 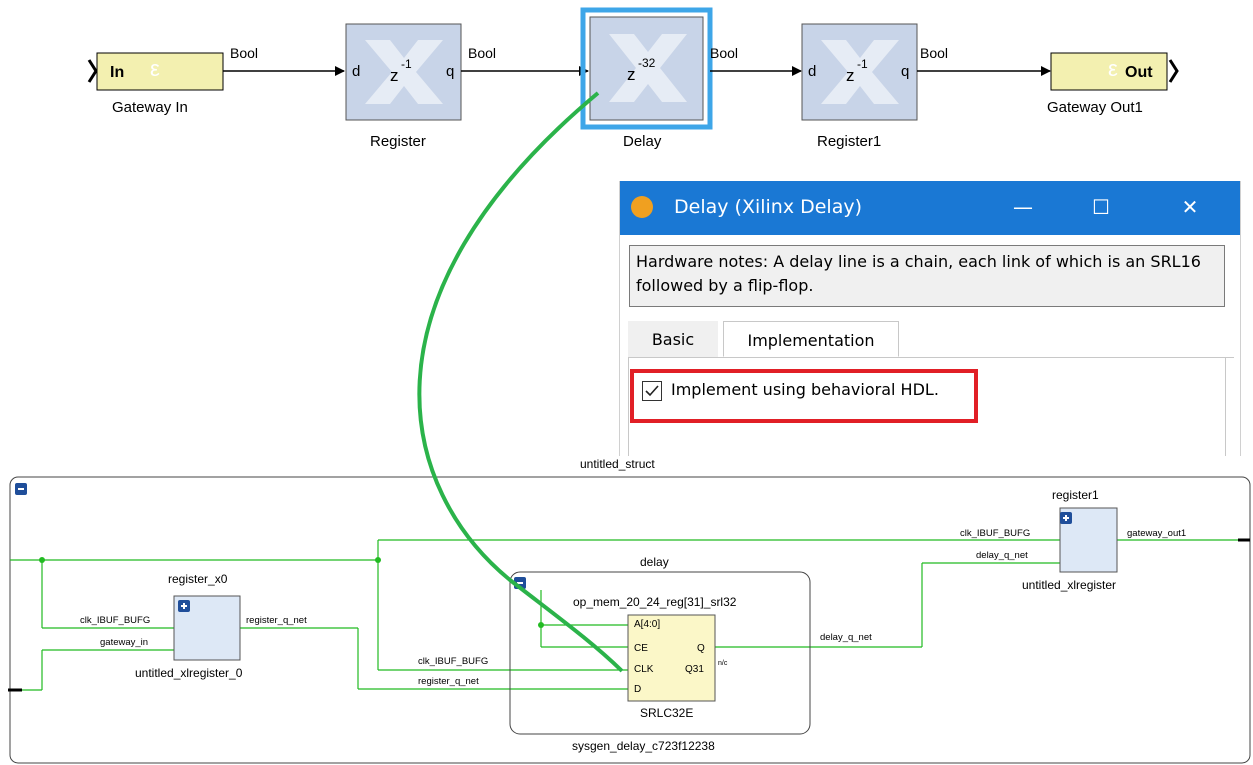 What do you see at coordinates (617, 464) in the screenshot?
I see `schematic-top-label: untitled_struct` at bounding box center [617, 464].